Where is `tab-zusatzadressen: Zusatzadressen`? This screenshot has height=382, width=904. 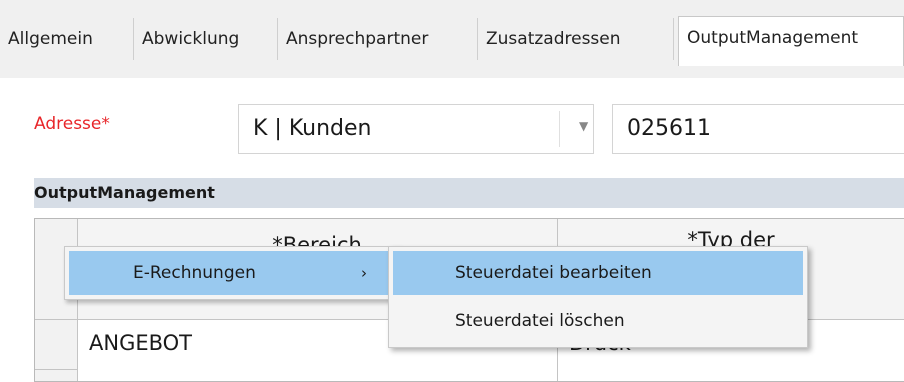
tab-zusatzadressen: Zusatzadressen is located at coordinates (576, 39).